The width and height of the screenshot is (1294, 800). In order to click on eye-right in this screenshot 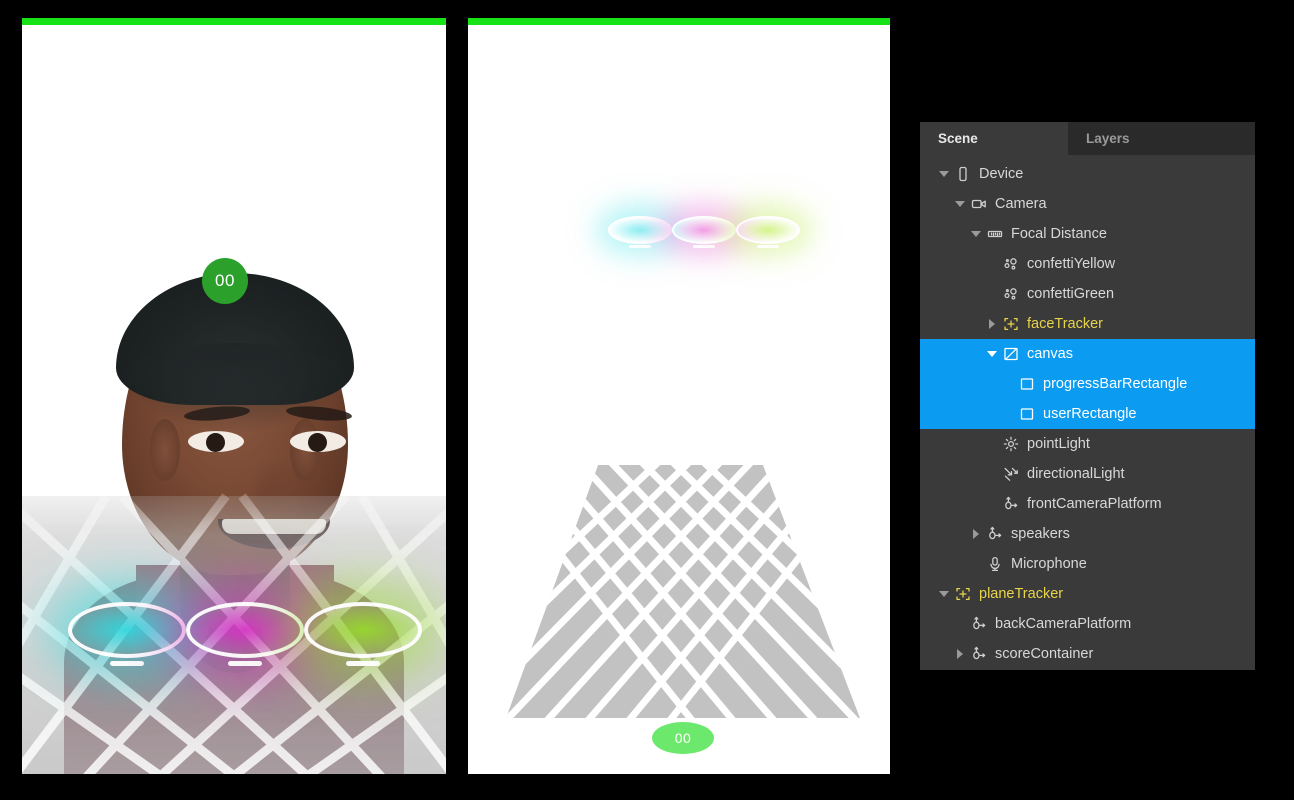, I will do `click(318, 441)`.